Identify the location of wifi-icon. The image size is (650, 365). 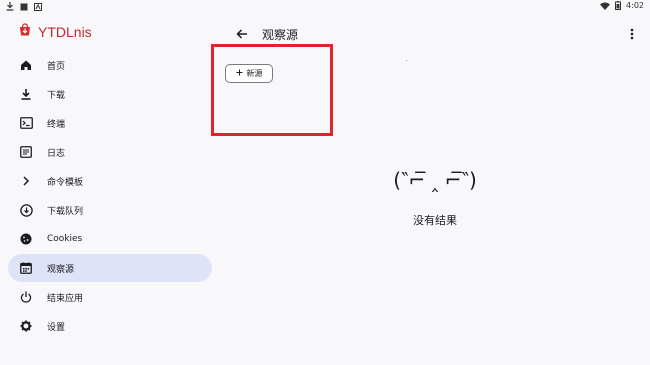
(605, 6).